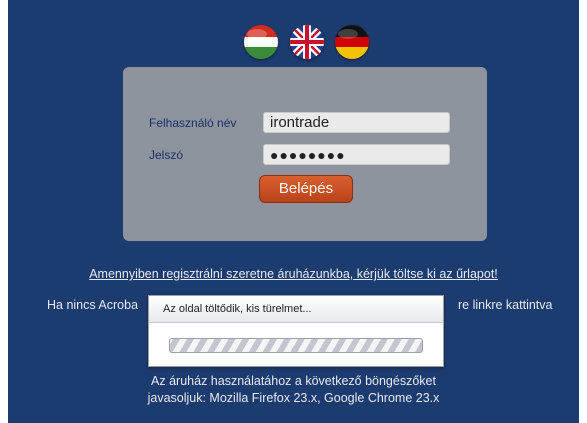 Image resolution: width=587 pixels, height=423 pixels. What do you see at coordinates (261, 42) in the screenshot?
I see `hungarian-flag-icon` at bounding box center [261, 42].